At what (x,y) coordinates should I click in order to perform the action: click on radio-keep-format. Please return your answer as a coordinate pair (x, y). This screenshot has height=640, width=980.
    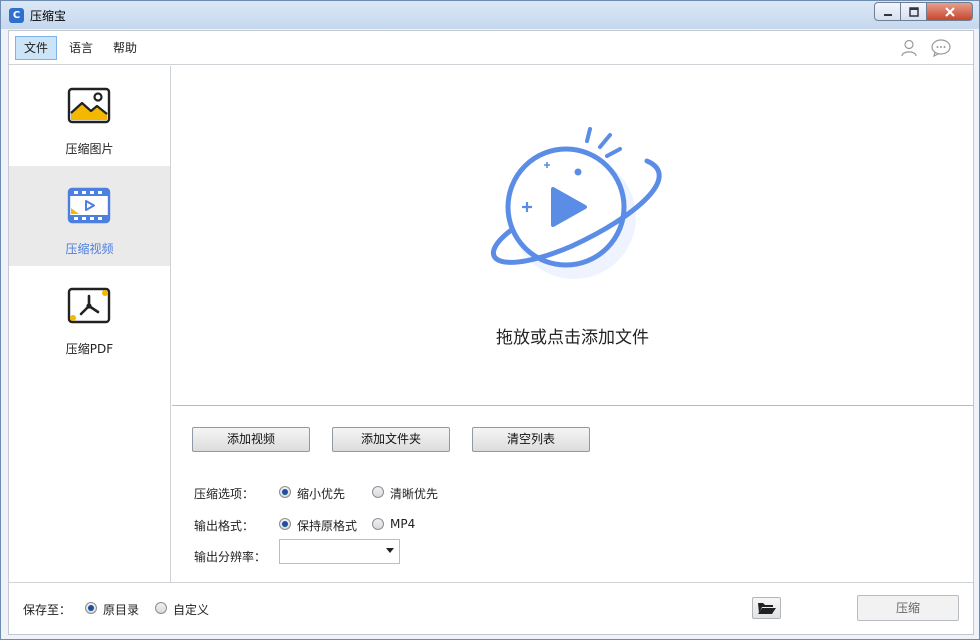
    Looking at the image, I should click on (285, 524).